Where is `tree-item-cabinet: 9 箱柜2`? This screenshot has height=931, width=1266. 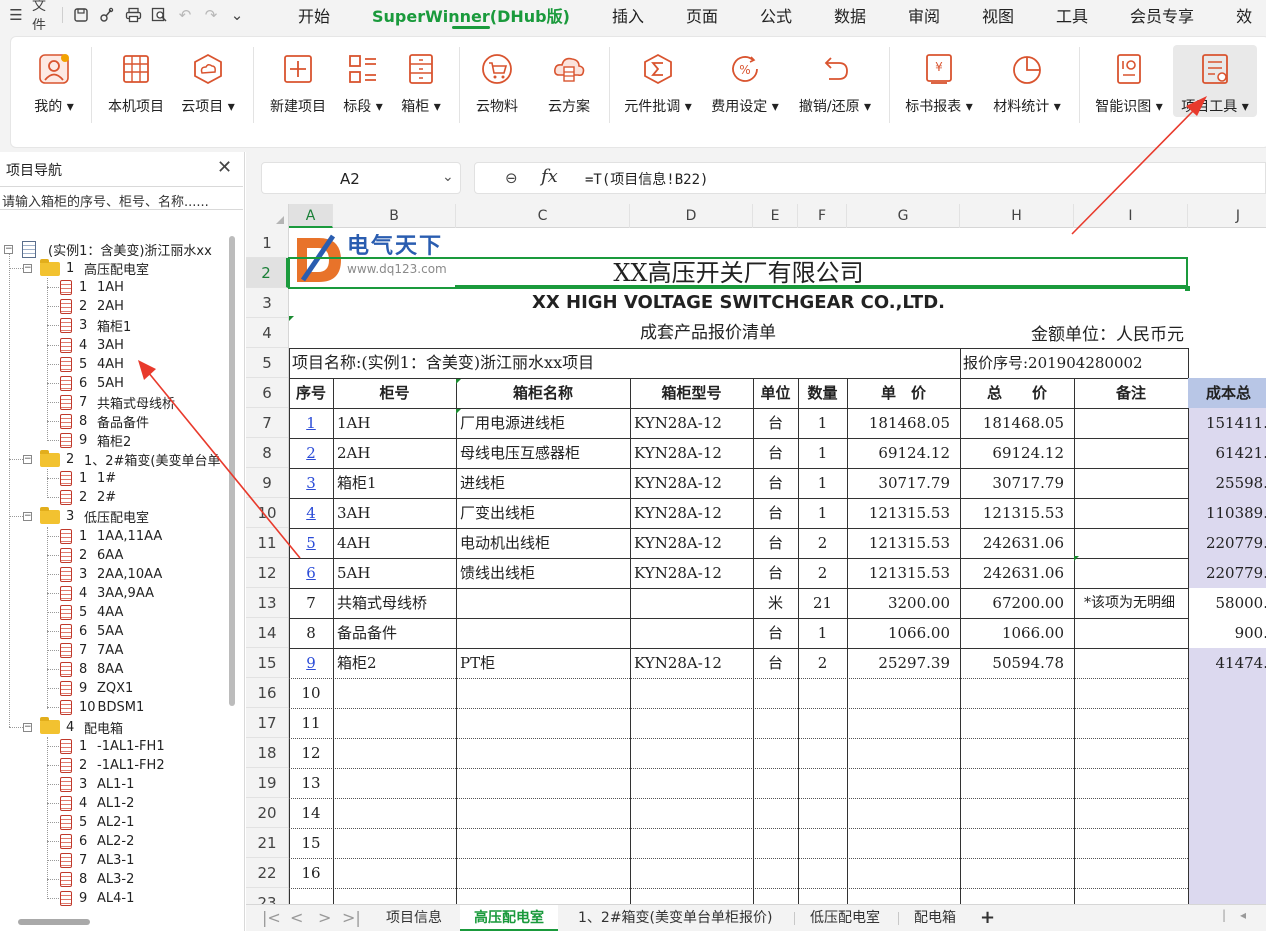
tree-item-cabinet: 9 箱柜2 is located at coordinates (95, 440).